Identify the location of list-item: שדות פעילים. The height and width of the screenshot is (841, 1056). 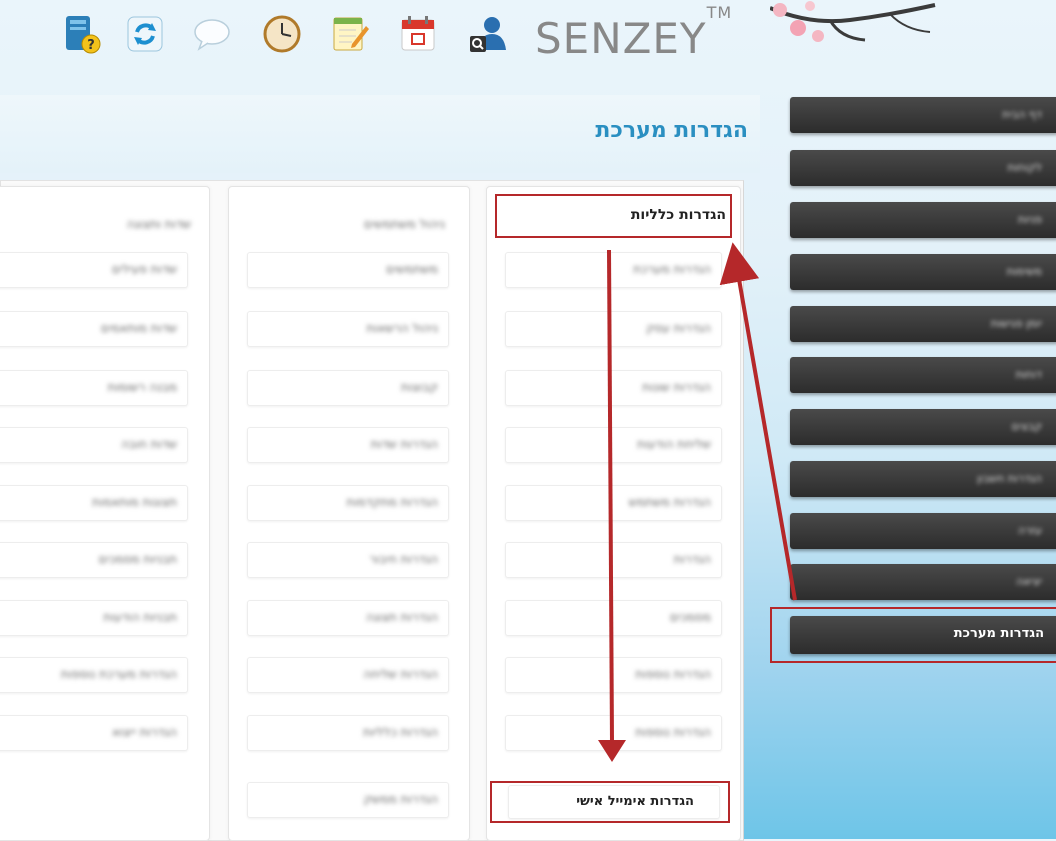
(94, 270).